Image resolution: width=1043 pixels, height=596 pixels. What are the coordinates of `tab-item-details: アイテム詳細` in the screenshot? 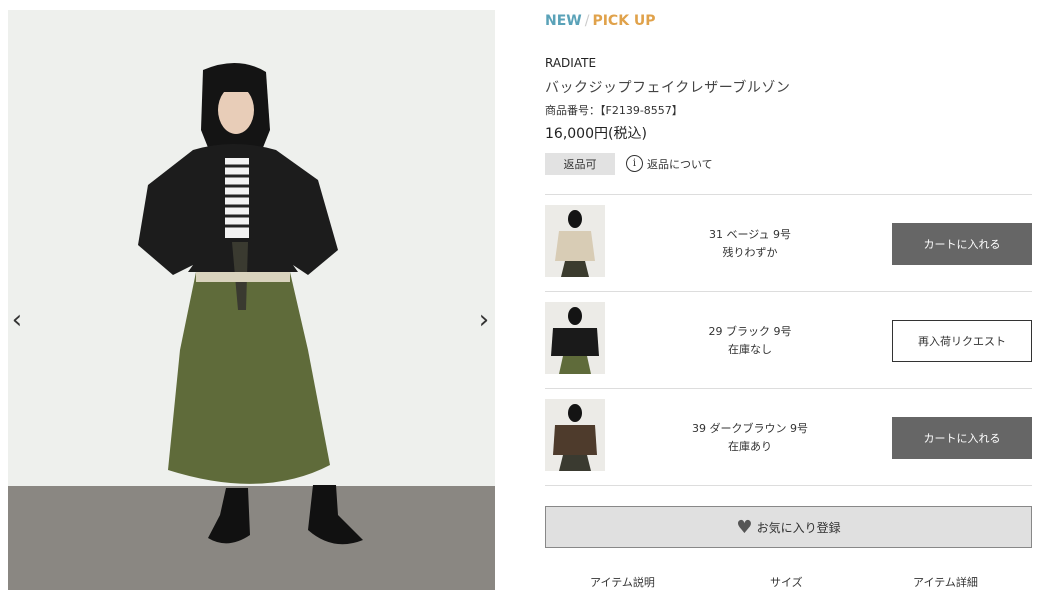 It's located at (945, 582).